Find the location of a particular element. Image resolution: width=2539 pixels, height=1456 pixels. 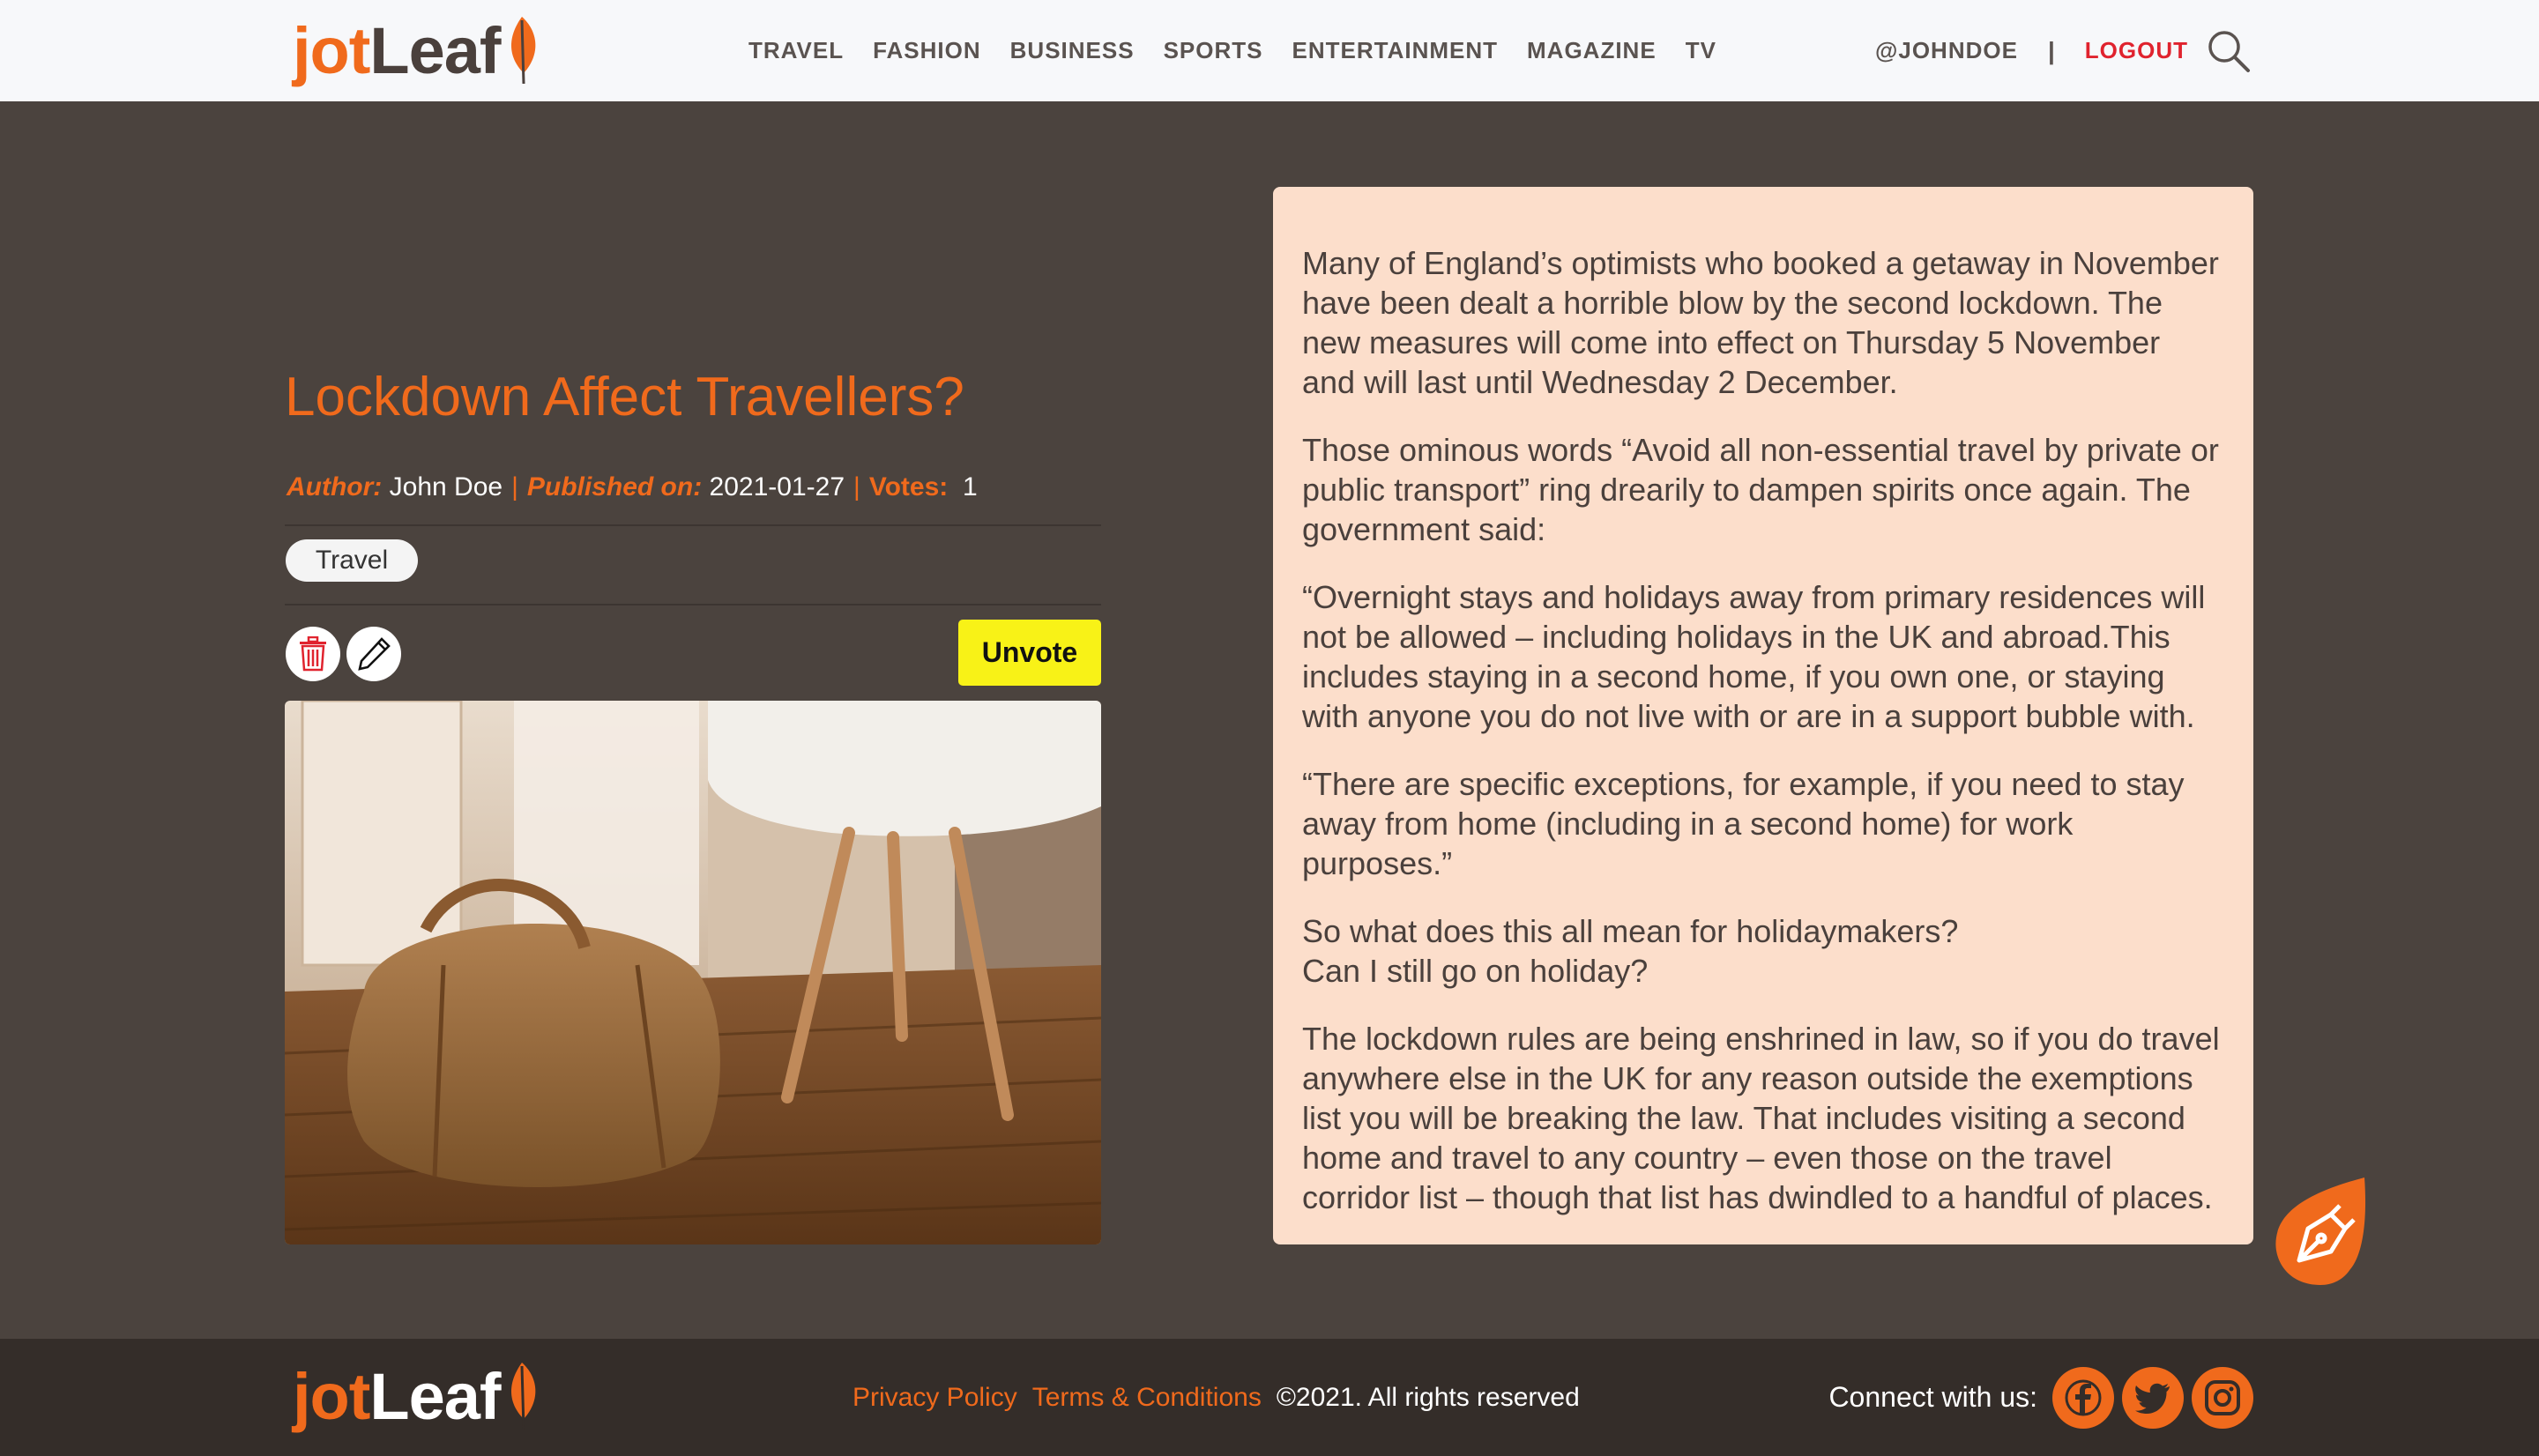

nav-tv: TV is located at coordinates (1701, 50).